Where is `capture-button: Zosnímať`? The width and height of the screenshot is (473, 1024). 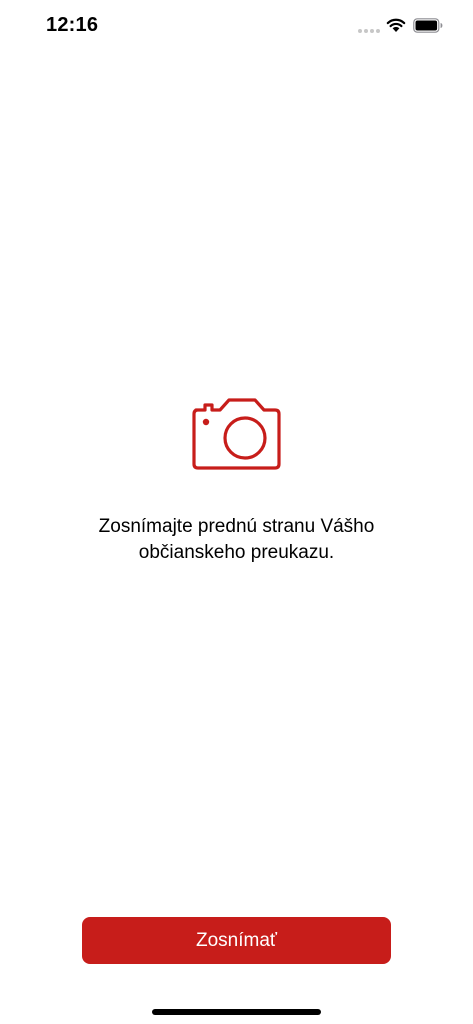 capture-button: Zosnímať is located at coordinates (236, 940).